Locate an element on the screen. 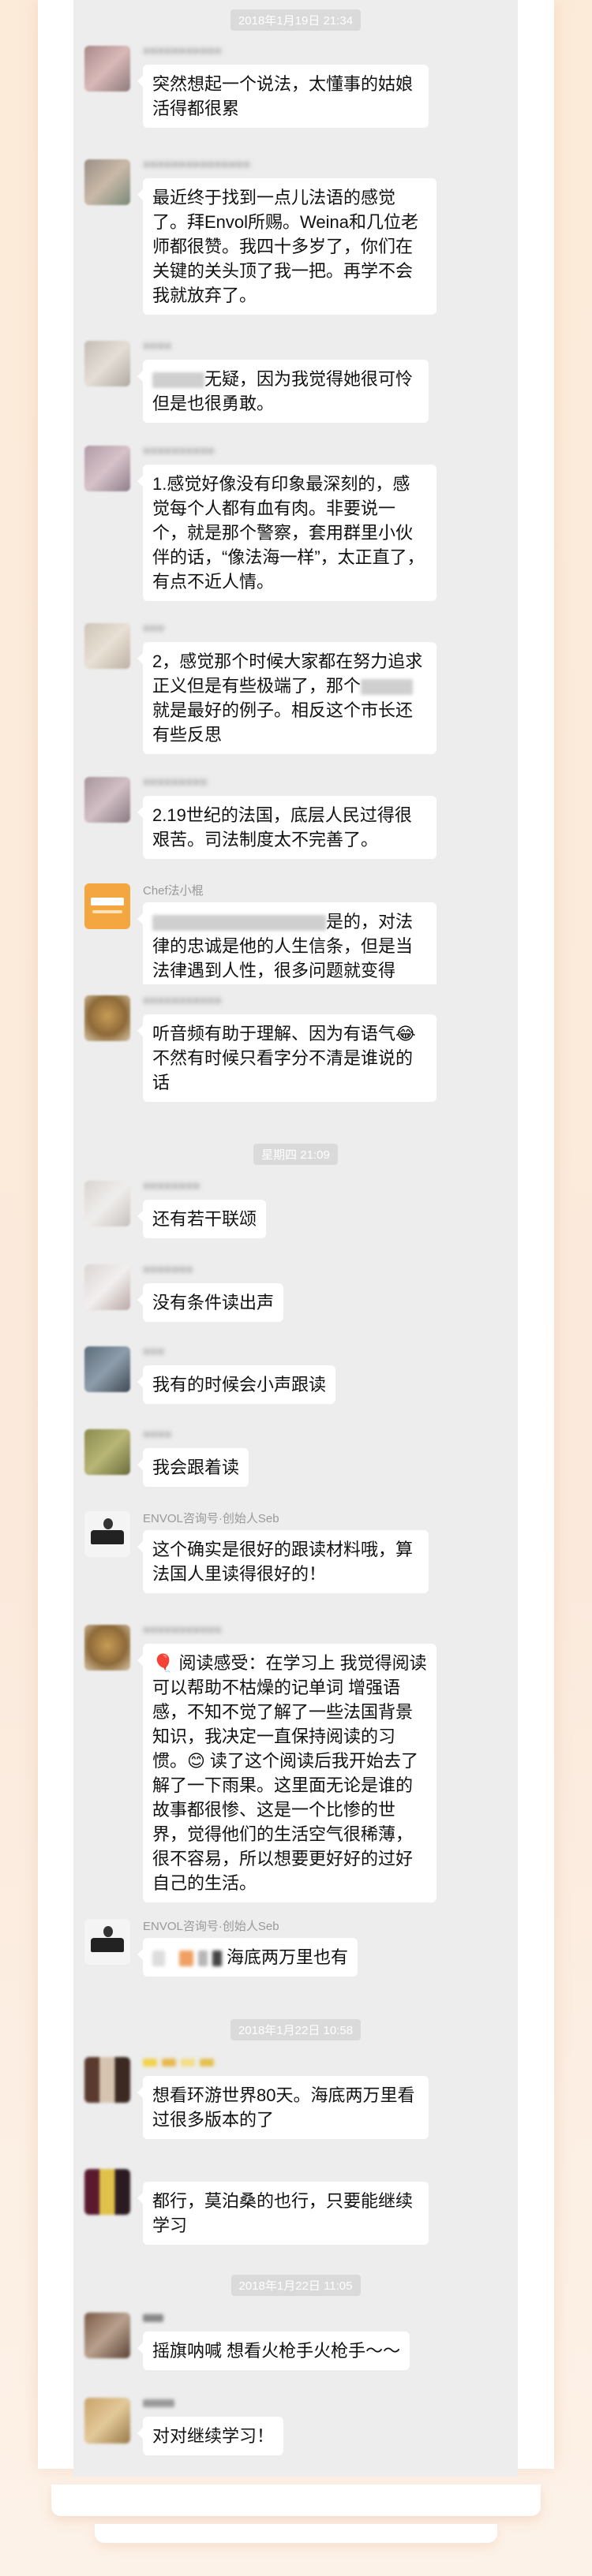 This screenshot has width=592, height=2576. message-bubble: 对对继续学习！ is located at coordinates (210, 2436).